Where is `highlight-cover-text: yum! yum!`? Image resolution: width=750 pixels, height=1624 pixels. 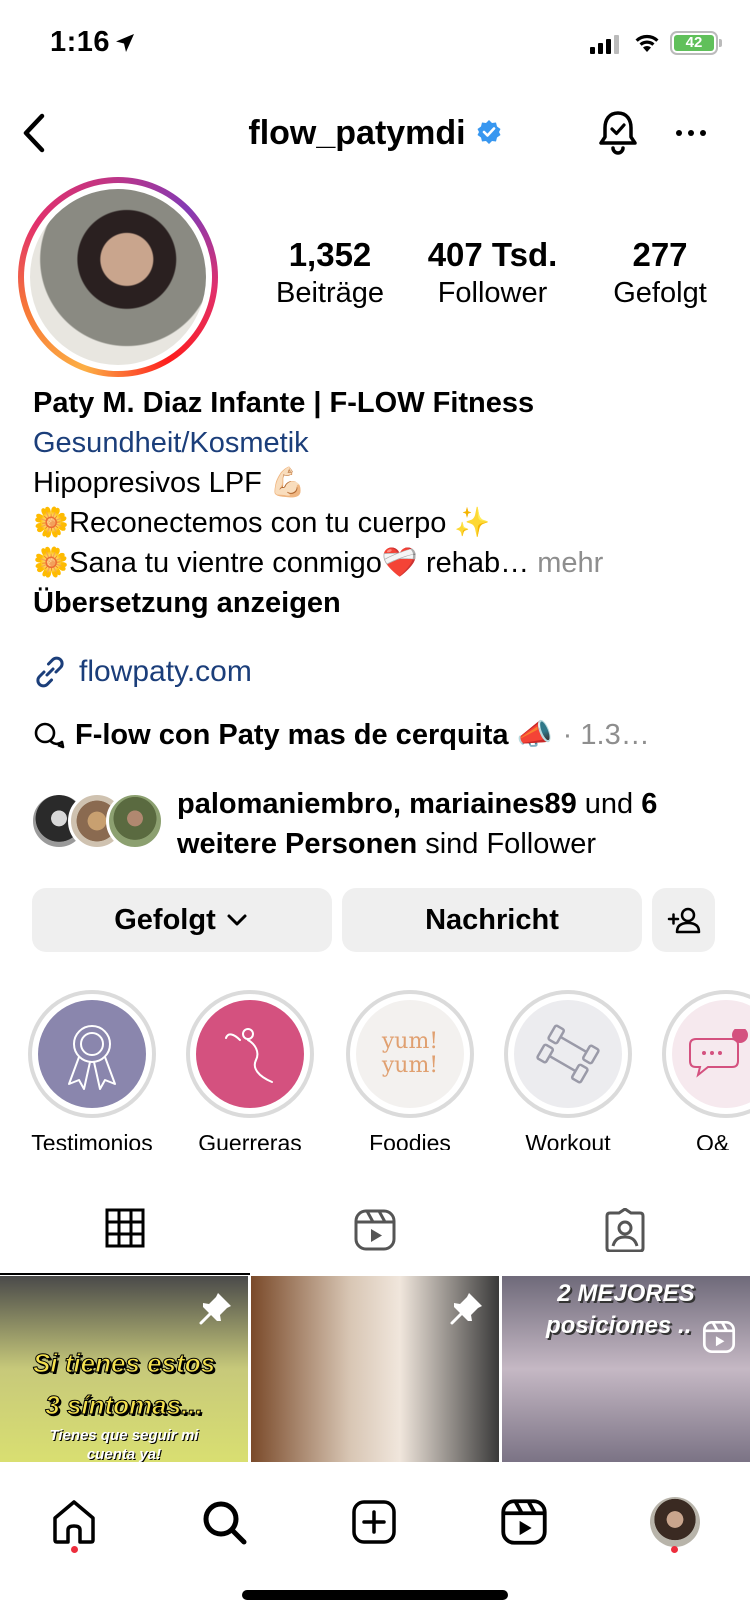 highlight-cover-text: yum! yum! is located at coordinates (410, 1053).